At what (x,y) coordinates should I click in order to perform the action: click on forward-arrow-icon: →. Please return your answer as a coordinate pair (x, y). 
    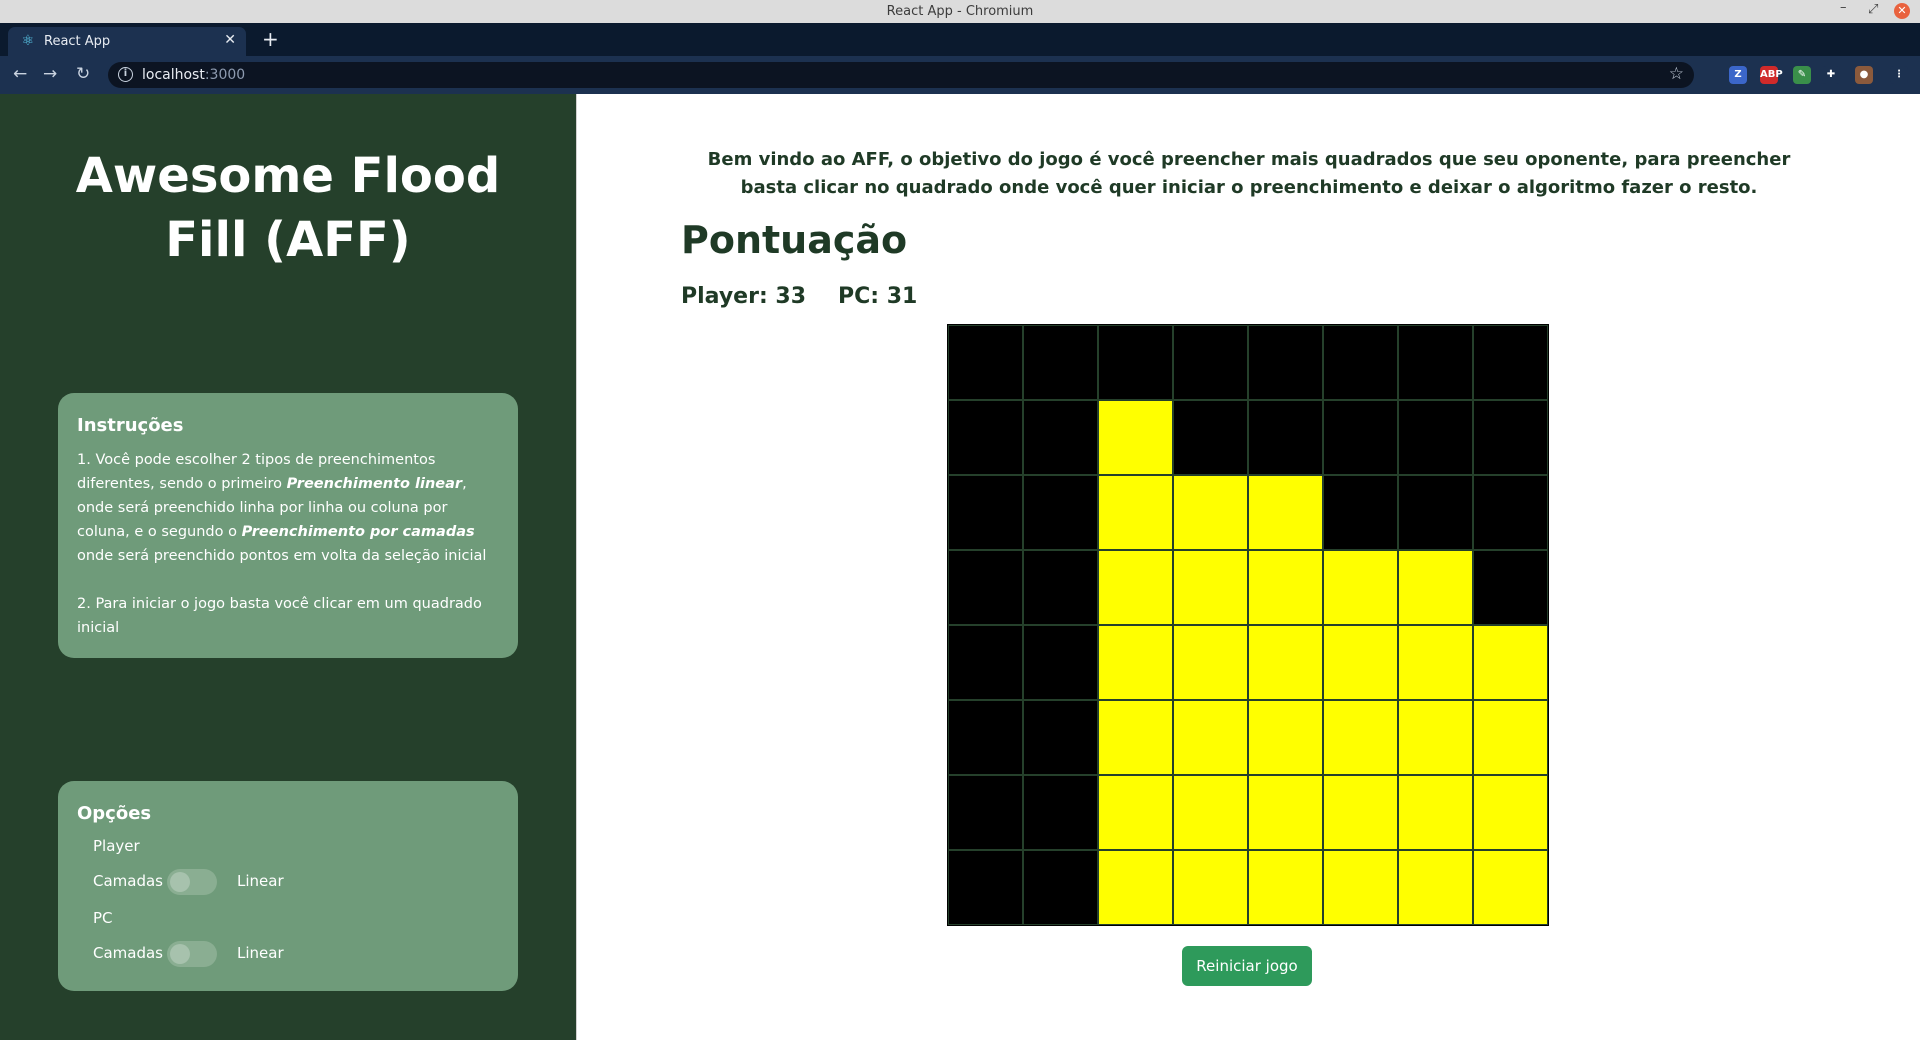
    Looking at the image, I should click on (50, 74).